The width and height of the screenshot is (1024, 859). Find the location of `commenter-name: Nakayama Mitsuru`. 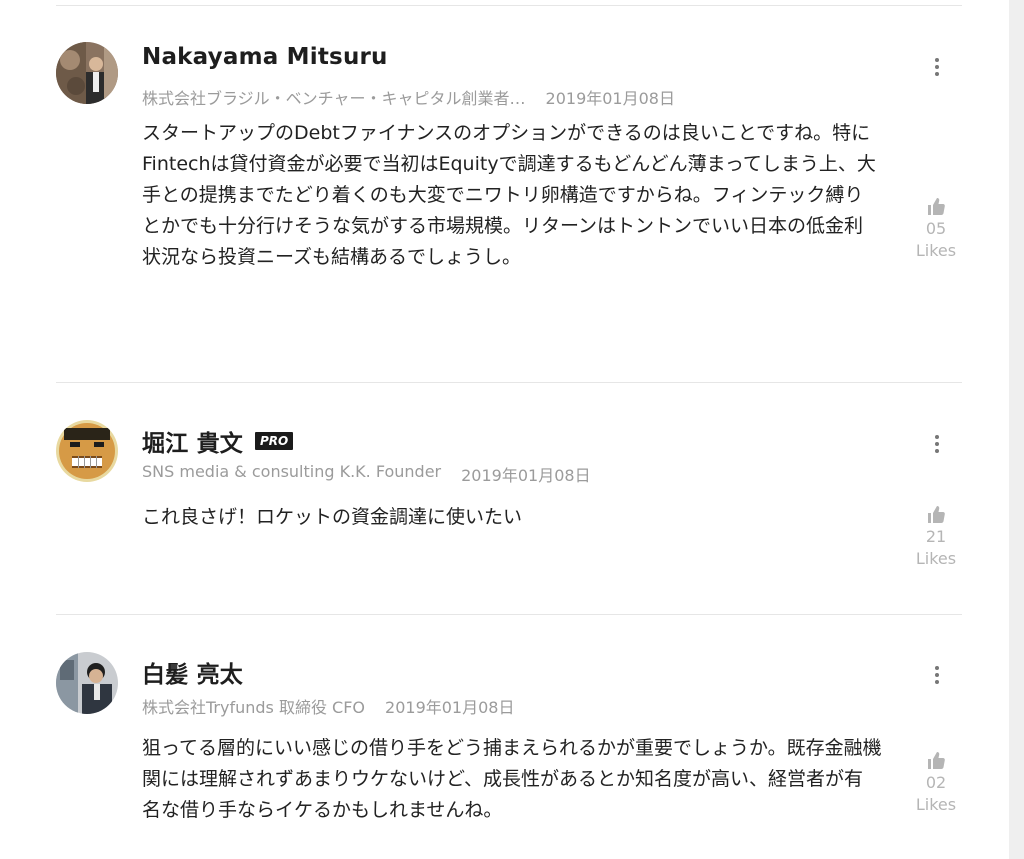

commenter-name: Nakayama Mitsuru is located at coordinates (265, 57).